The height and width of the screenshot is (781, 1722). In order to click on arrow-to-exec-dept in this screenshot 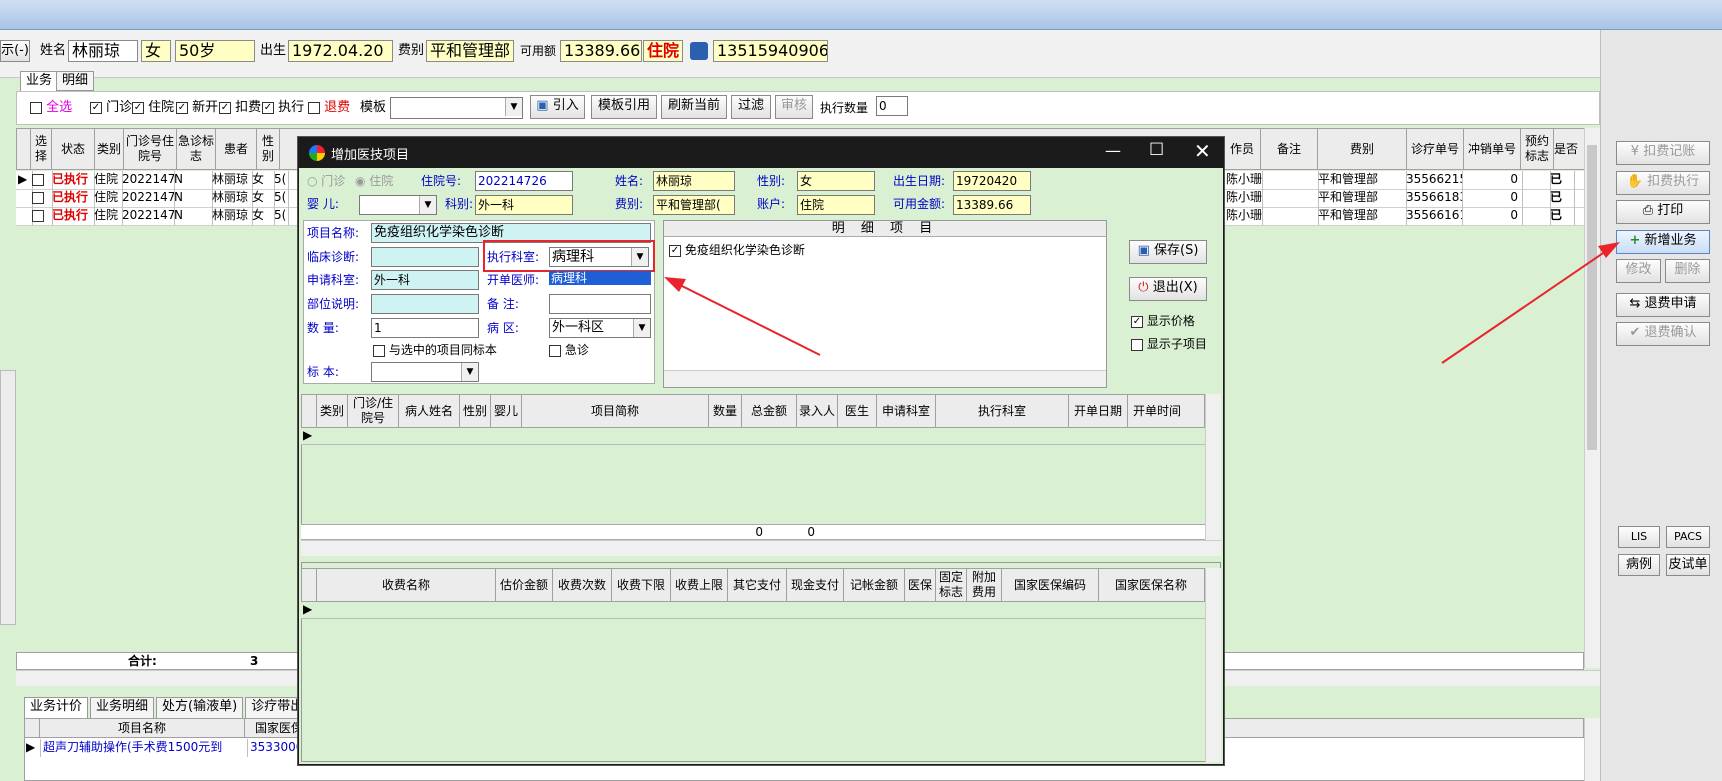, I will do `click(746, 318)`.